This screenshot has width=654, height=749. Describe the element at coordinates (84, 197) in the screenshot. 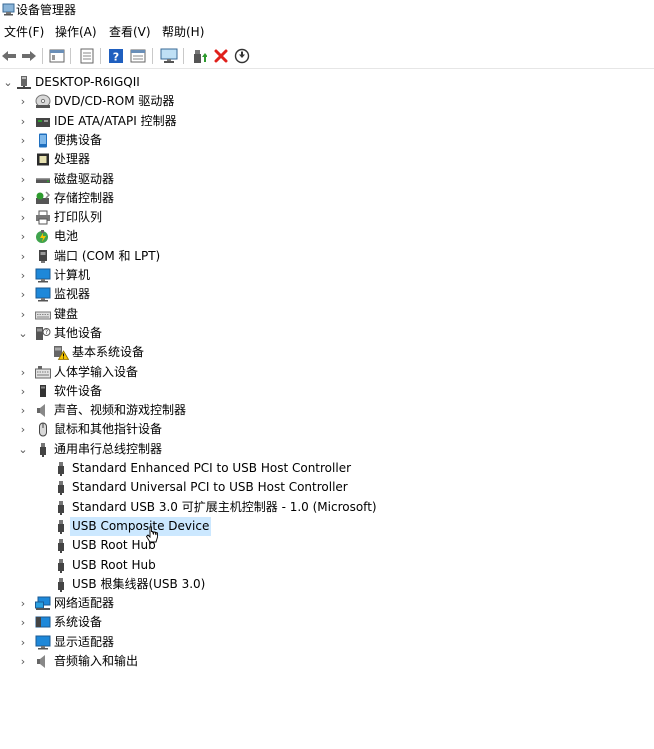

I see `tree-item-label: 存储控制器` at that location.